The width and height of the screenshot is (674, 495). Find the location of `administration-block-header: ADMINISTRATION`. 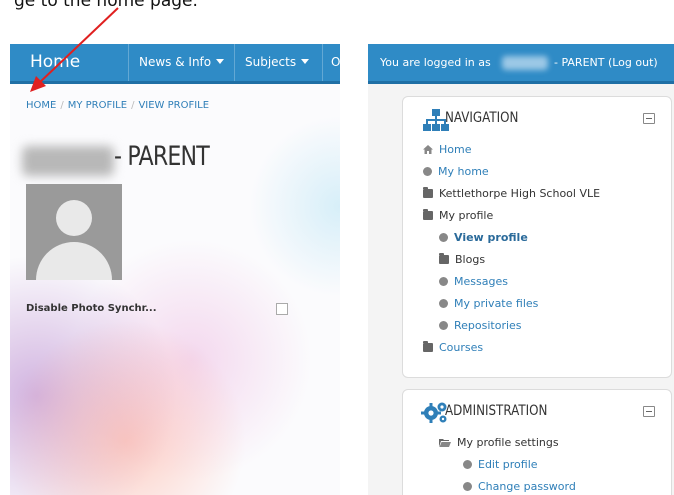

administration-block-header: ADMINISTRATION is located at coordinates (489, 413).